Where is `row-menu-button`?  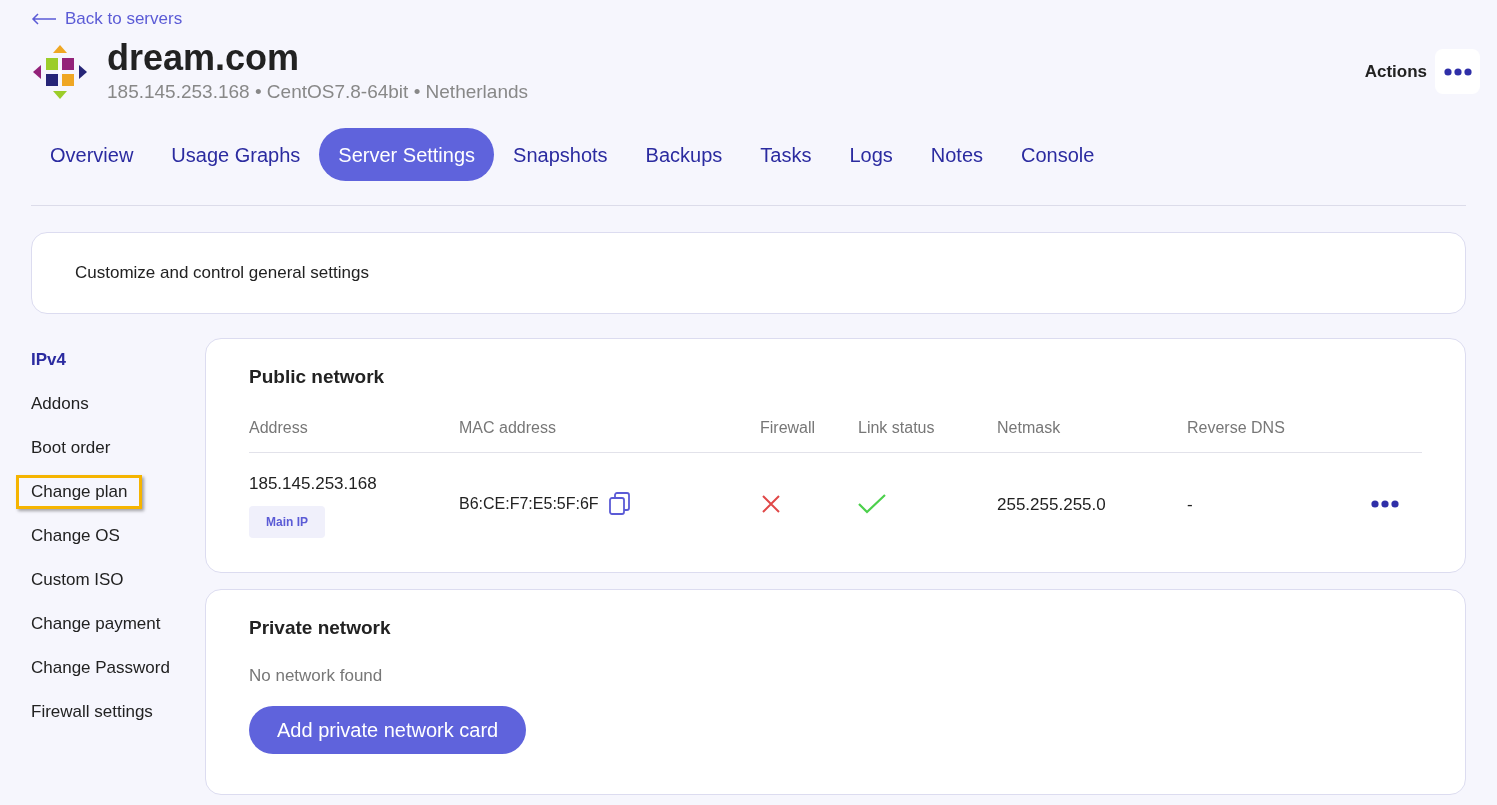
row-menu-button is located at coordinates (1385, 504).